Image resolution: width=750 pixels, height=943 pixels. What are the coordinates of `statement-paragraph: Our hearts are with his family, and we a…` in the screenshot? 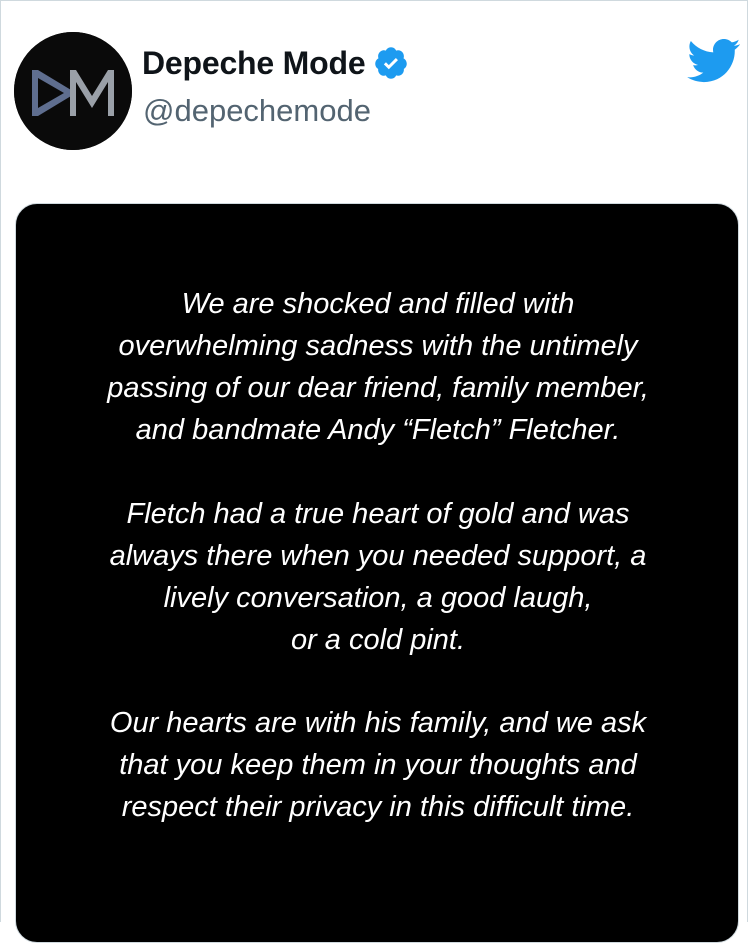 It's located at (378, 765).